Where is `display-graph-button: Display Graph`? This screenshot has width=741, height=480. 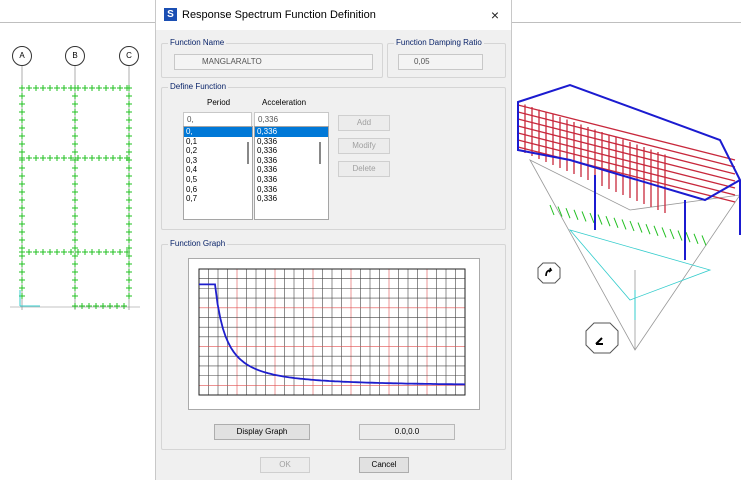 display-graph-button: Display Graph is located at coordinates (262, 432).